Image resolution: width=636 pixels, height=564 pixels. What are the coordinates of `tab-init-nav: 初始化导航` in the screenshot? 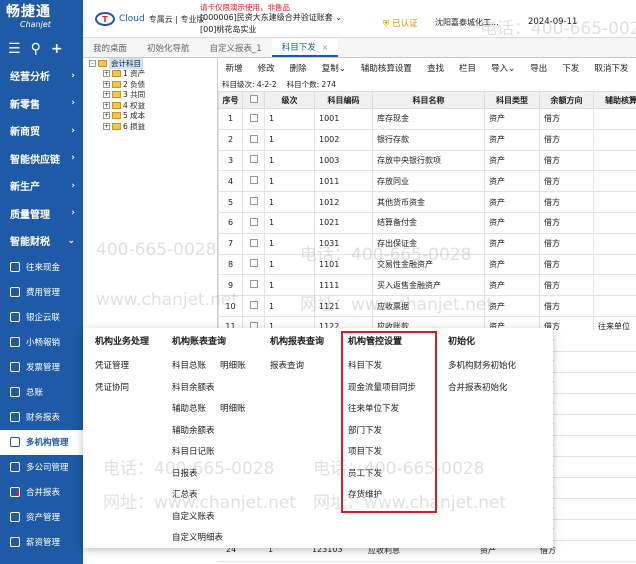 It's located at (168, 48).